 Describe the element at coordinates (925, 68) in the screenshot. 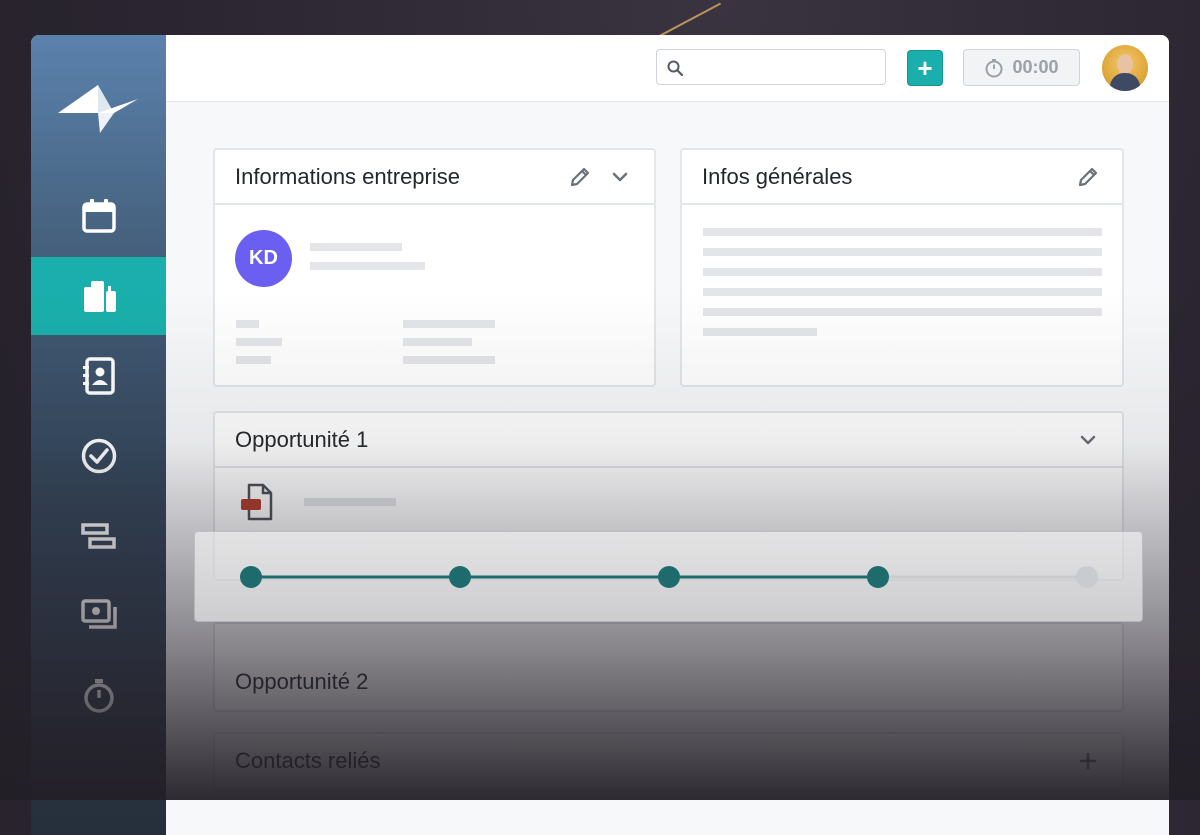

I see `add-button: +` at that location.